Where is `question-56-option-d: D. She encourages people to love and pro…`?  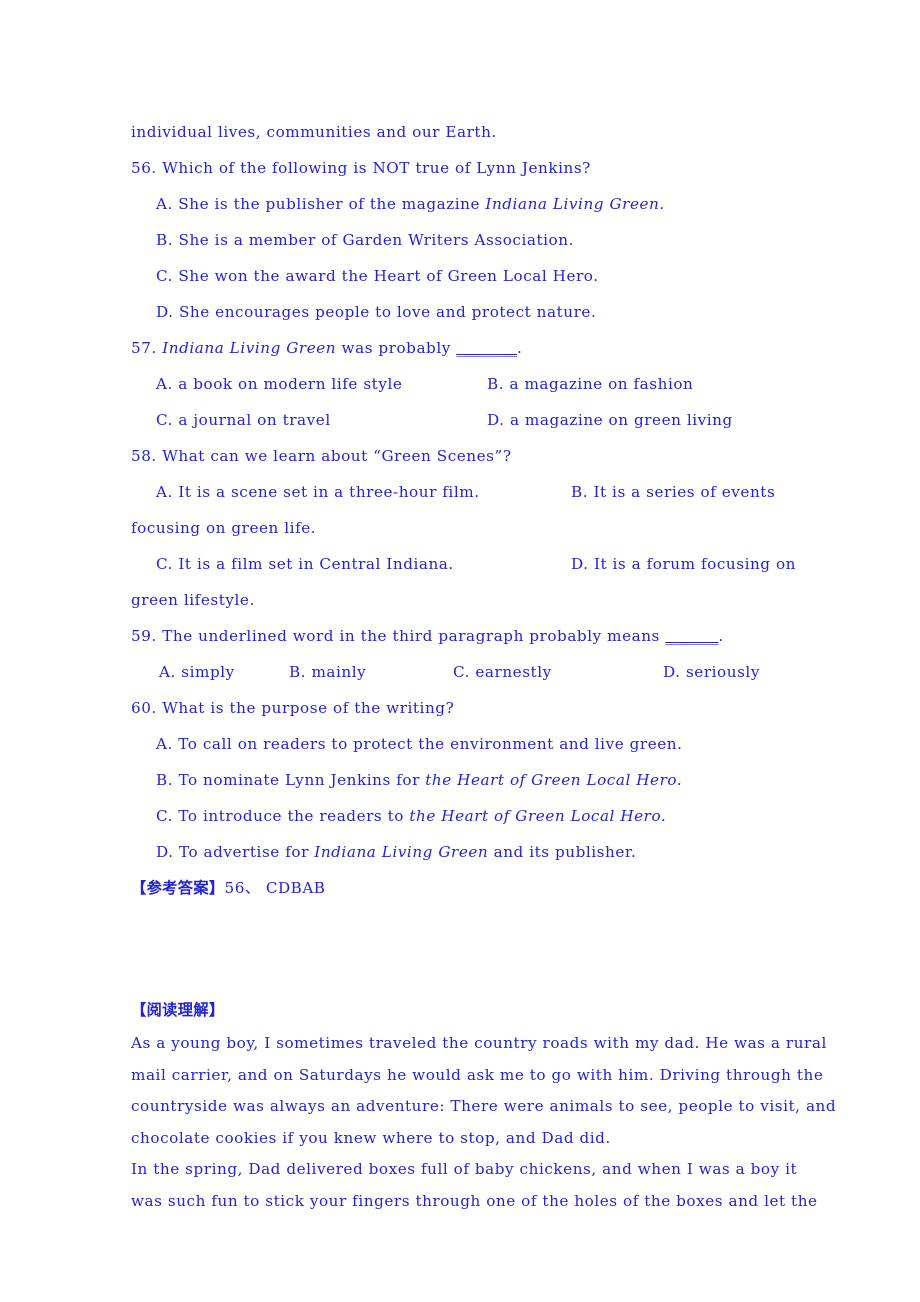 question-56-option-d: D. She encourages people to love and pro… is located at coordinates (461, 312).